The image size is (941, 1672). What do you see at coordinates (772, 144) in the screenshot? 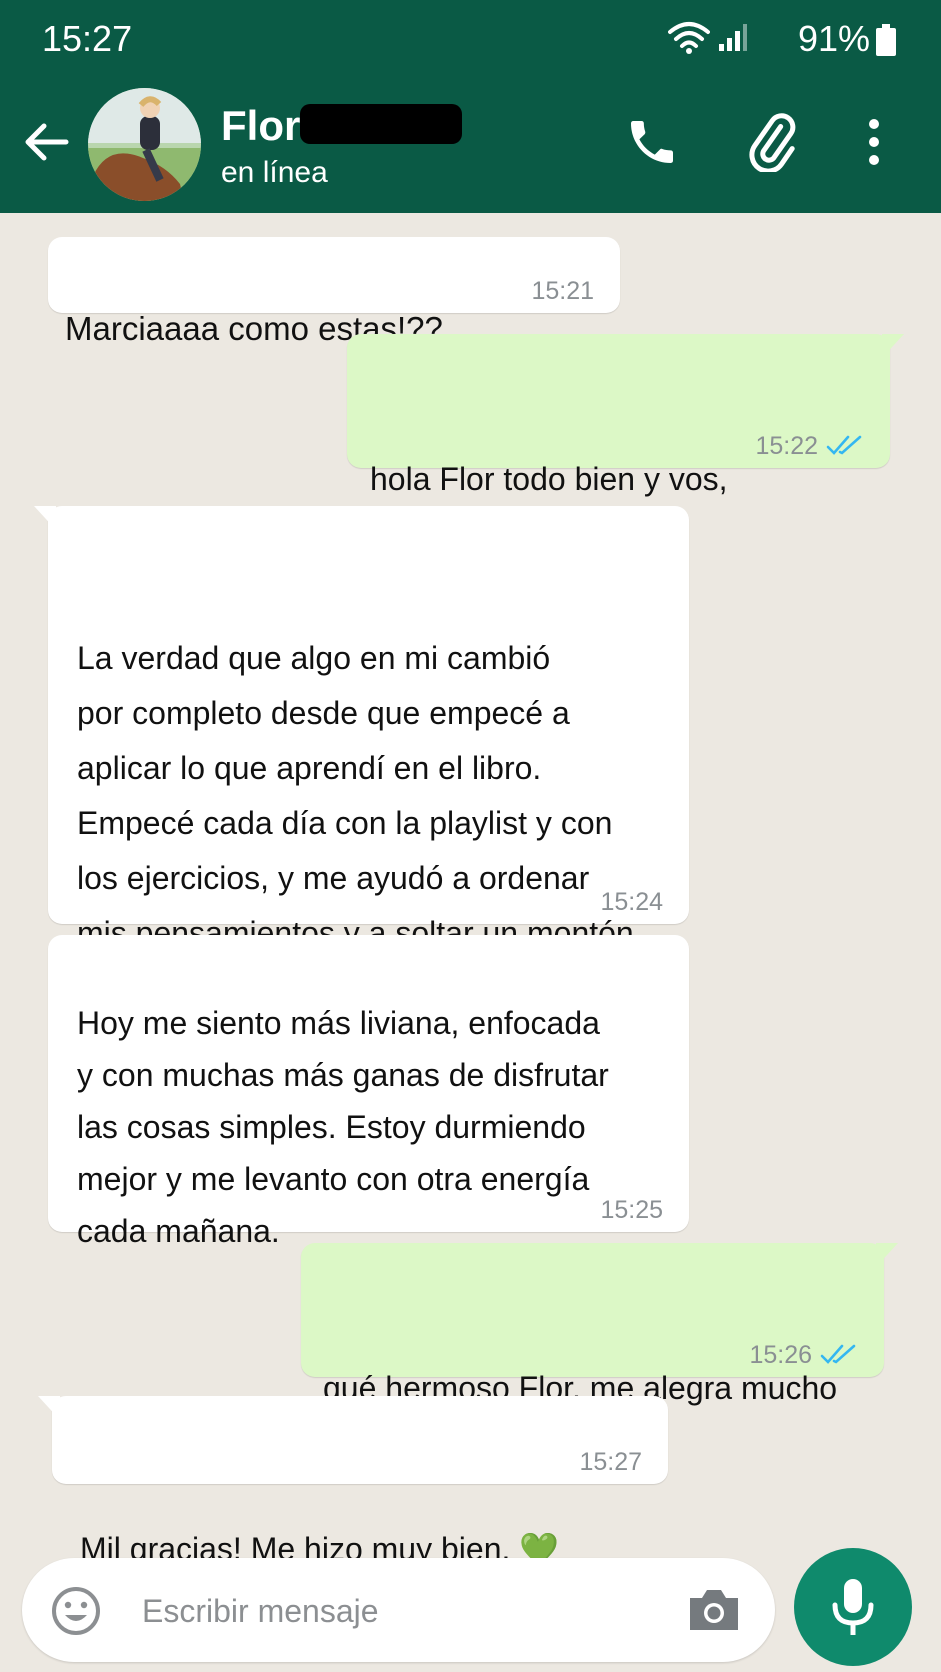
I see `paperclip-icon` at bounding box center [772, 144].